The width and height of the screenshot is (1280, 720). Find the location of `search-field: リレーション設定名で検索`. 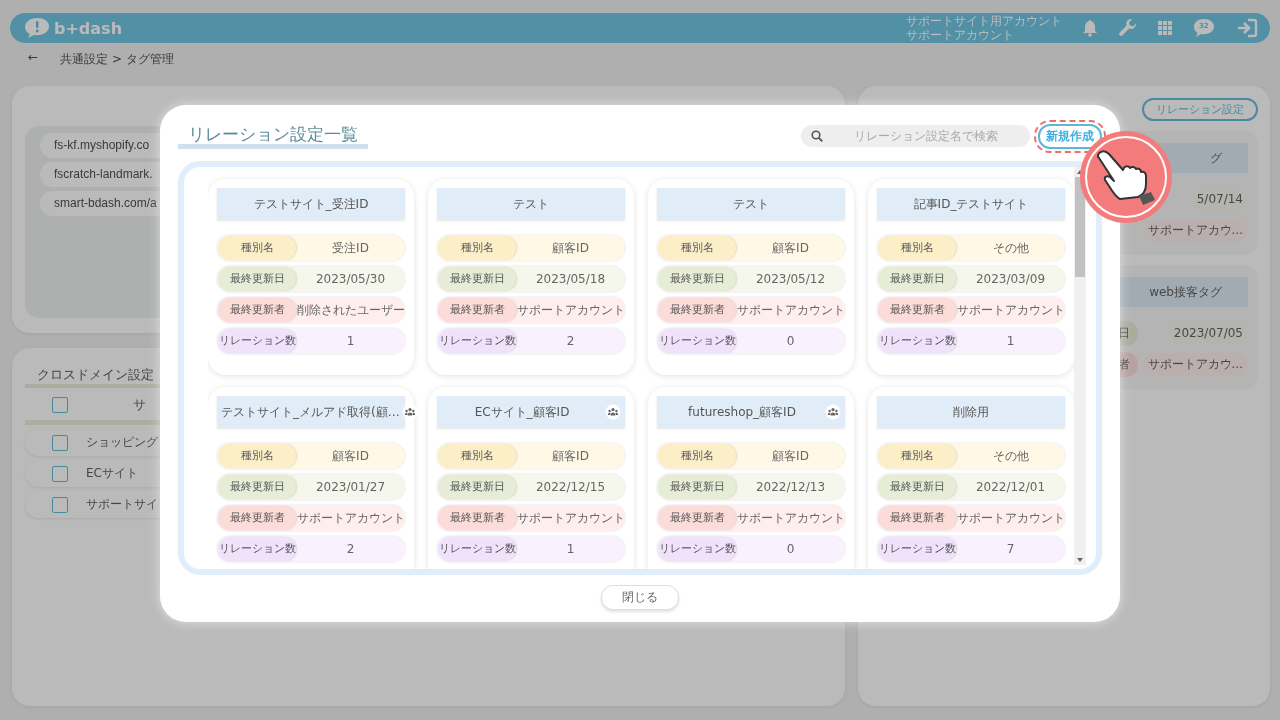

search-field: リレーション設定名で検索 is located at coordinates (915, 136).